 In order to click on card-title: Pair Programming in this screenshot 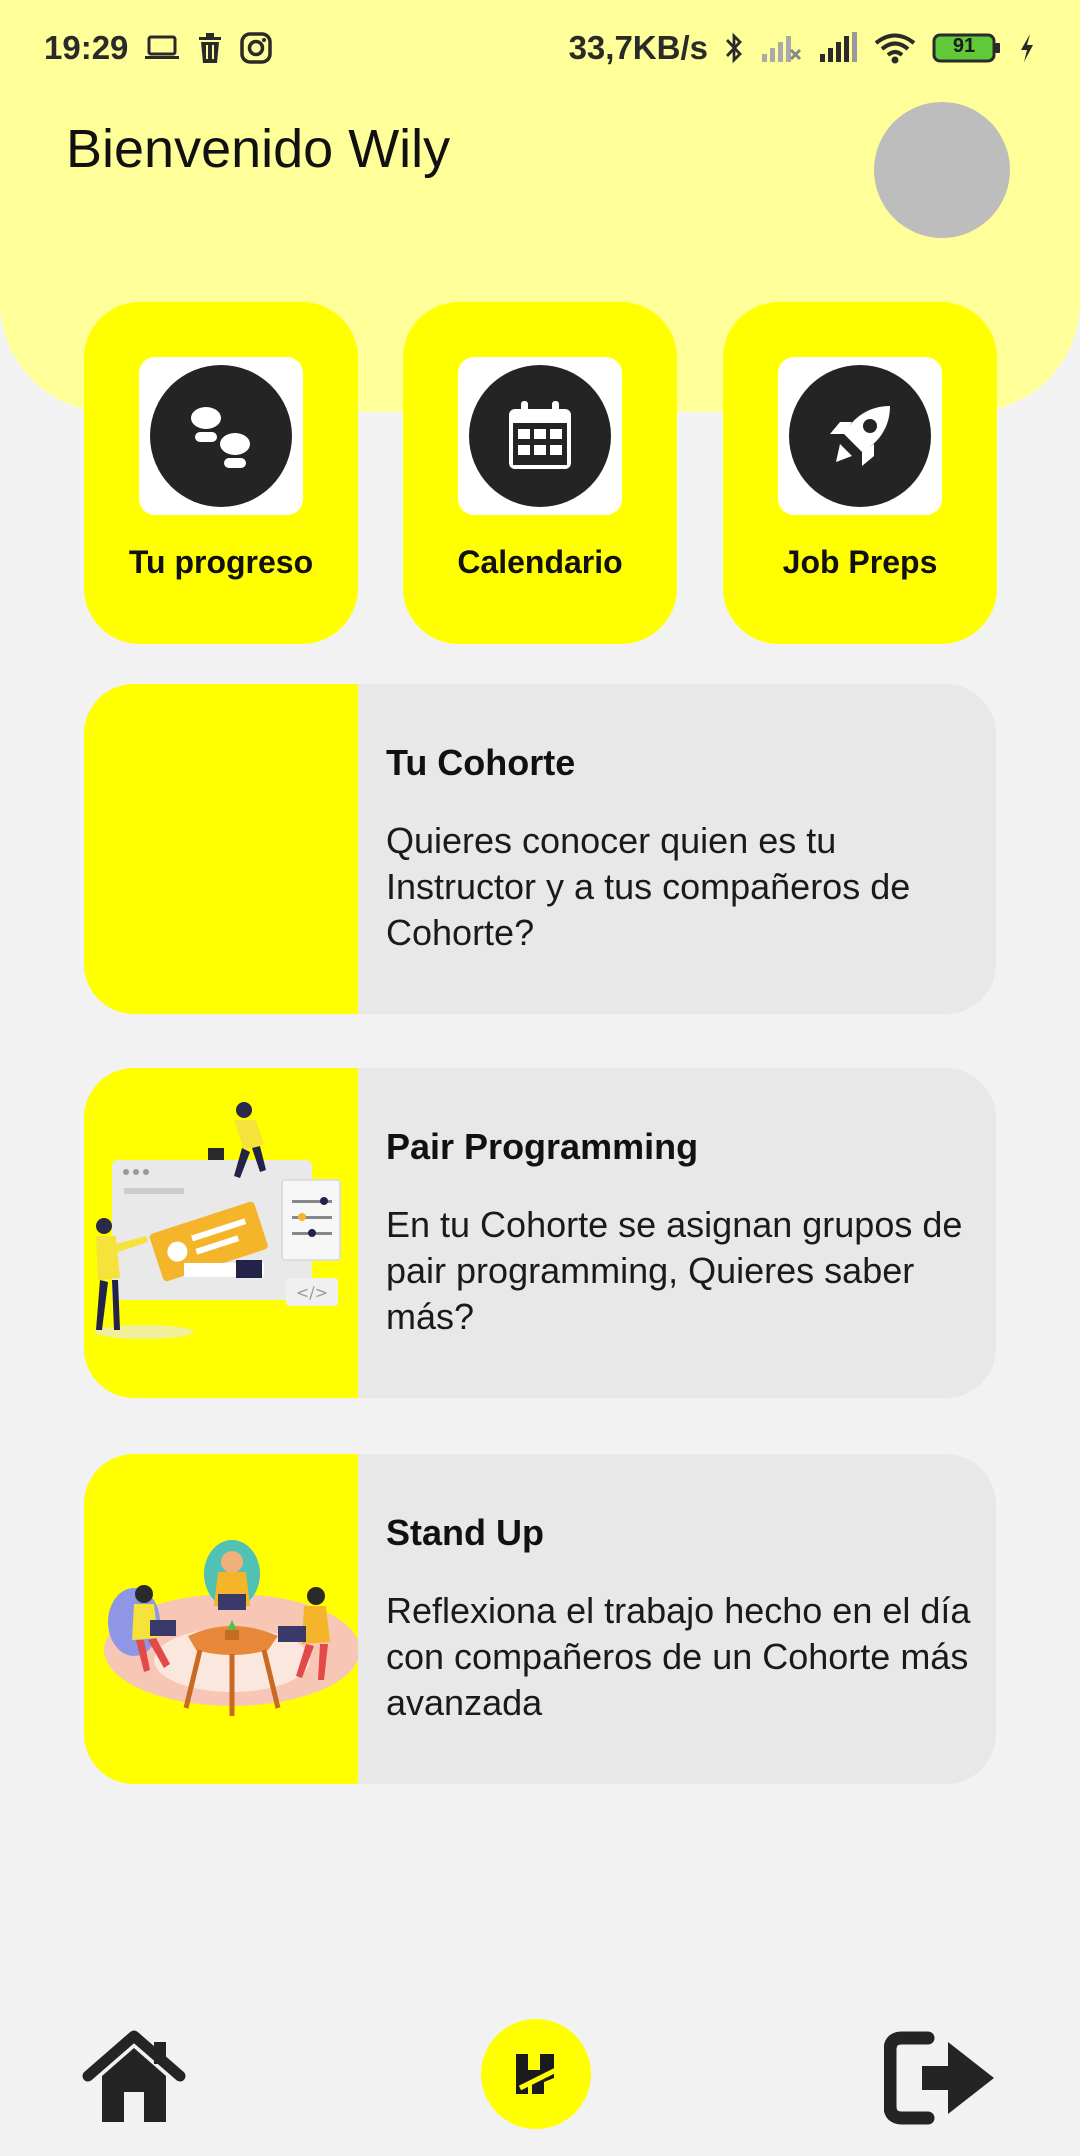, I will do `click(542, 1146)`.